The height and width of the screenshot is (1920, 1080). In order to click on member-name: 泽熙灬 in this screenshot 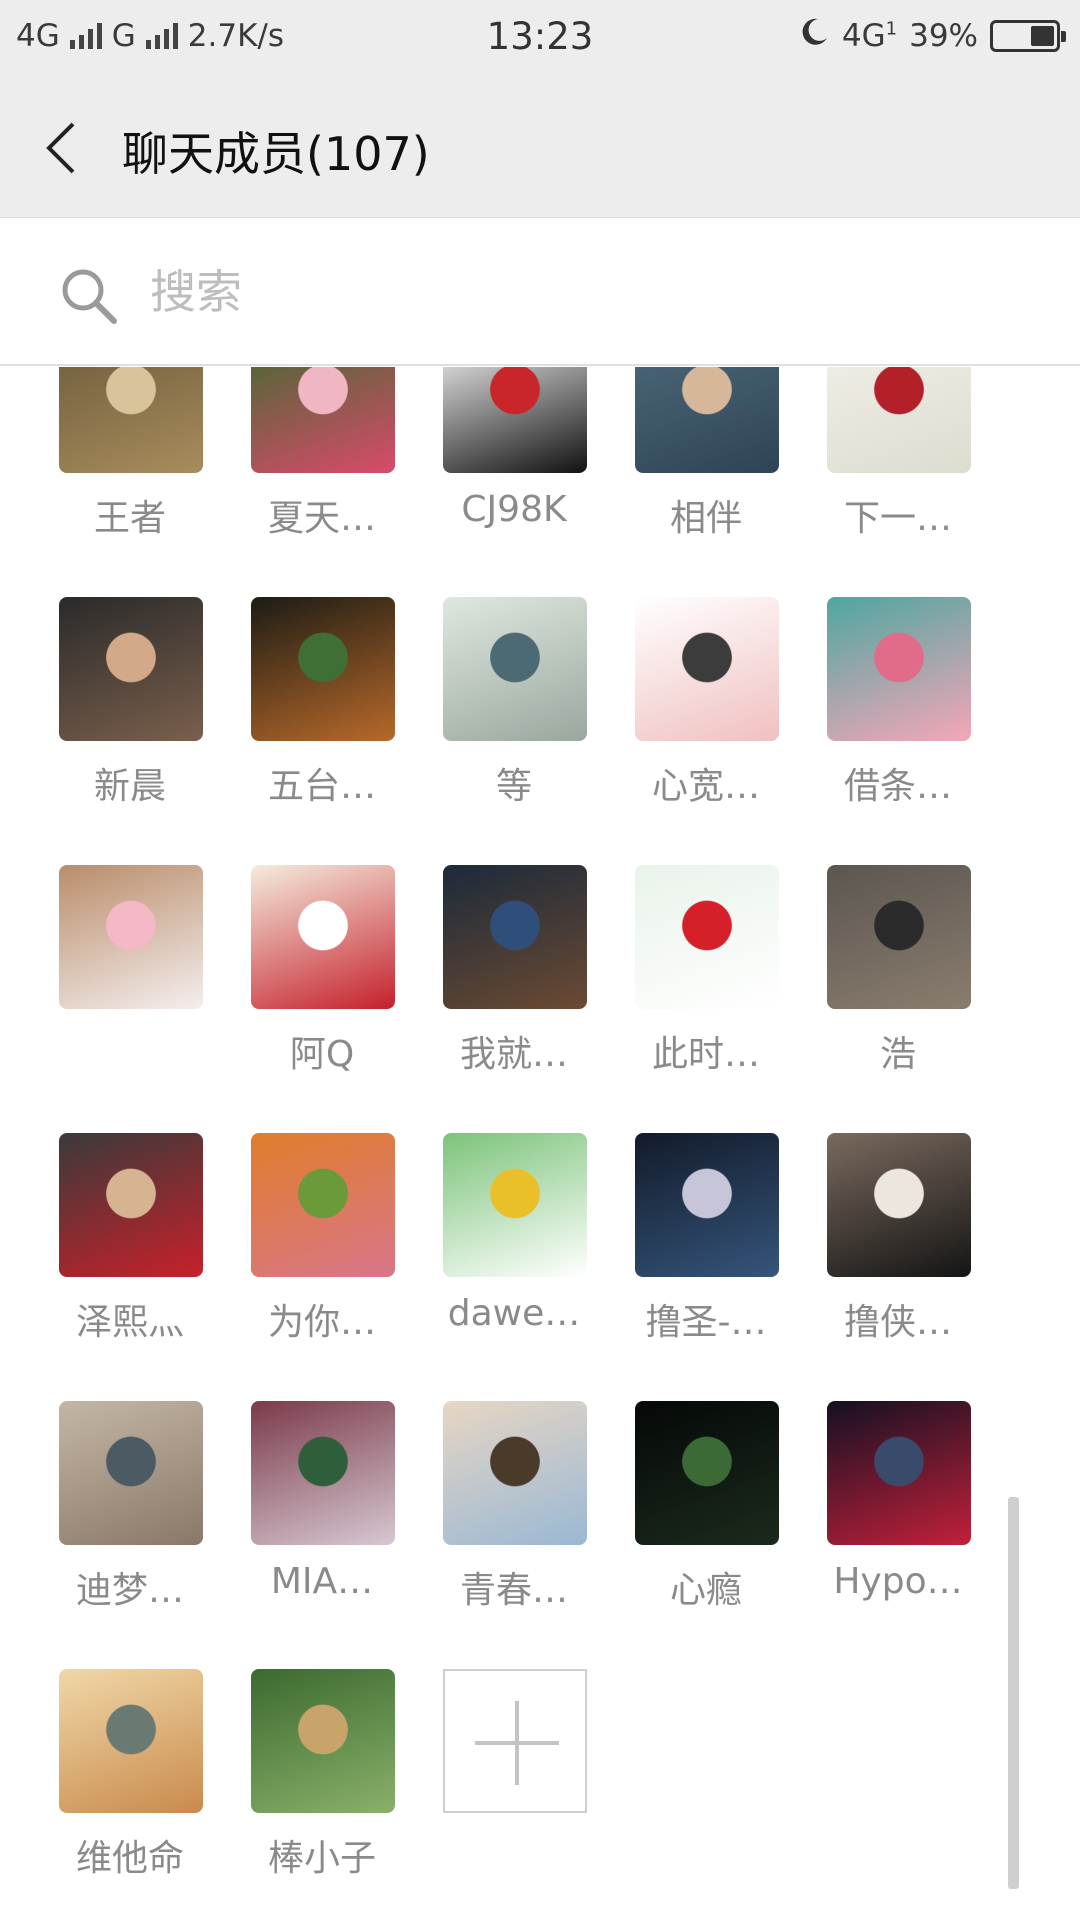, I will do `click(129, 1322)`.